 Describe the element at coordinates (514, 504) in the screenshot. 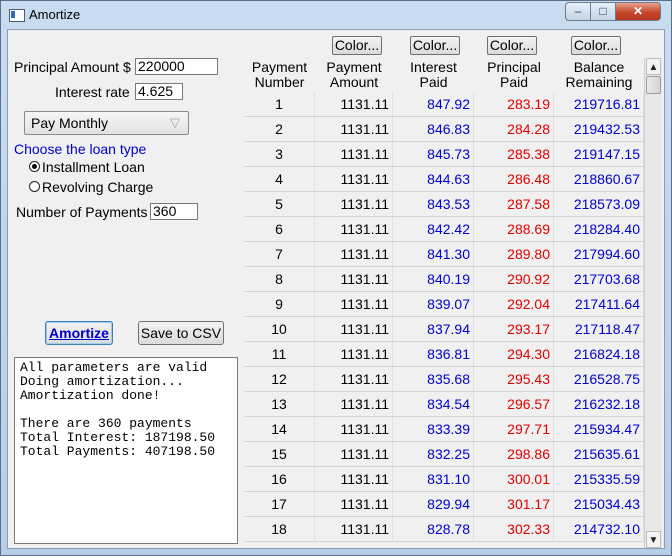

I see `principal-paid-cell: 301.17` at that location.